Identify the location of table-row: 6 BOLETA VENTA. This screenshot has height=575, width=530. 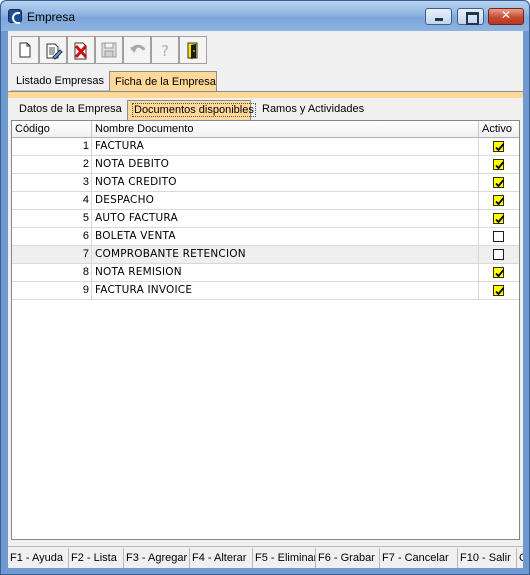
(265, 237).